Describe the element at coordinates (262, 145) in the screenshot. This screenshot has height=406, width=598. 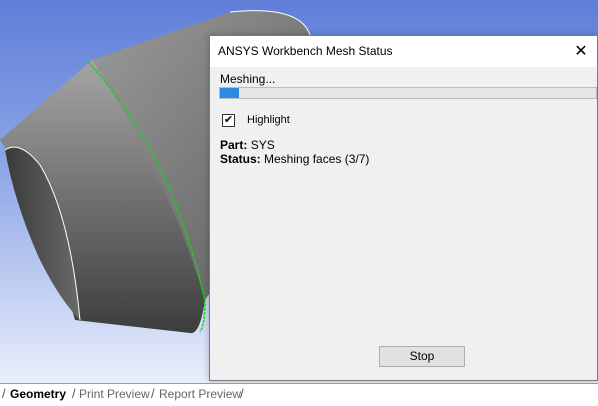
I see `part-value: SYS` at that location.